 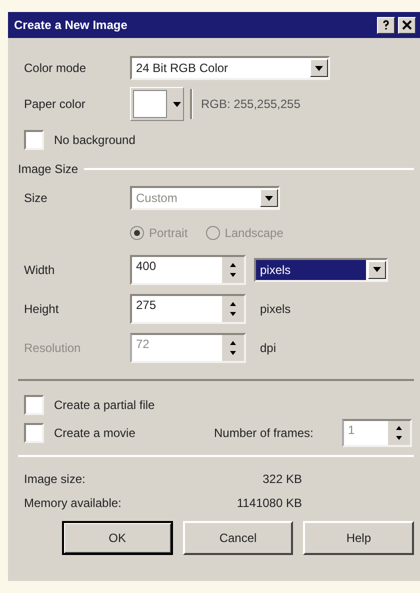 I want to click on window-title: Create a New Image, so click(x=71, y=25).